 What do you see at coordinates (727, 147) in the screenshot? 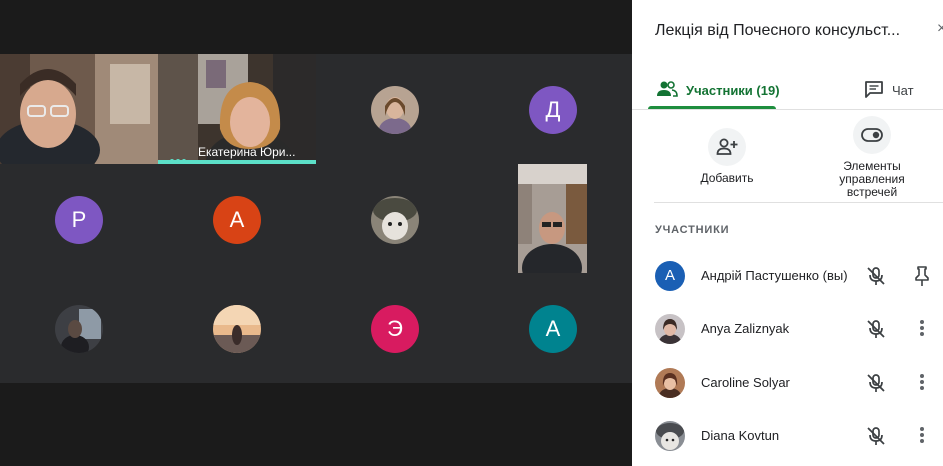
I see `add-person-icon` at bounding box center [727, 147].